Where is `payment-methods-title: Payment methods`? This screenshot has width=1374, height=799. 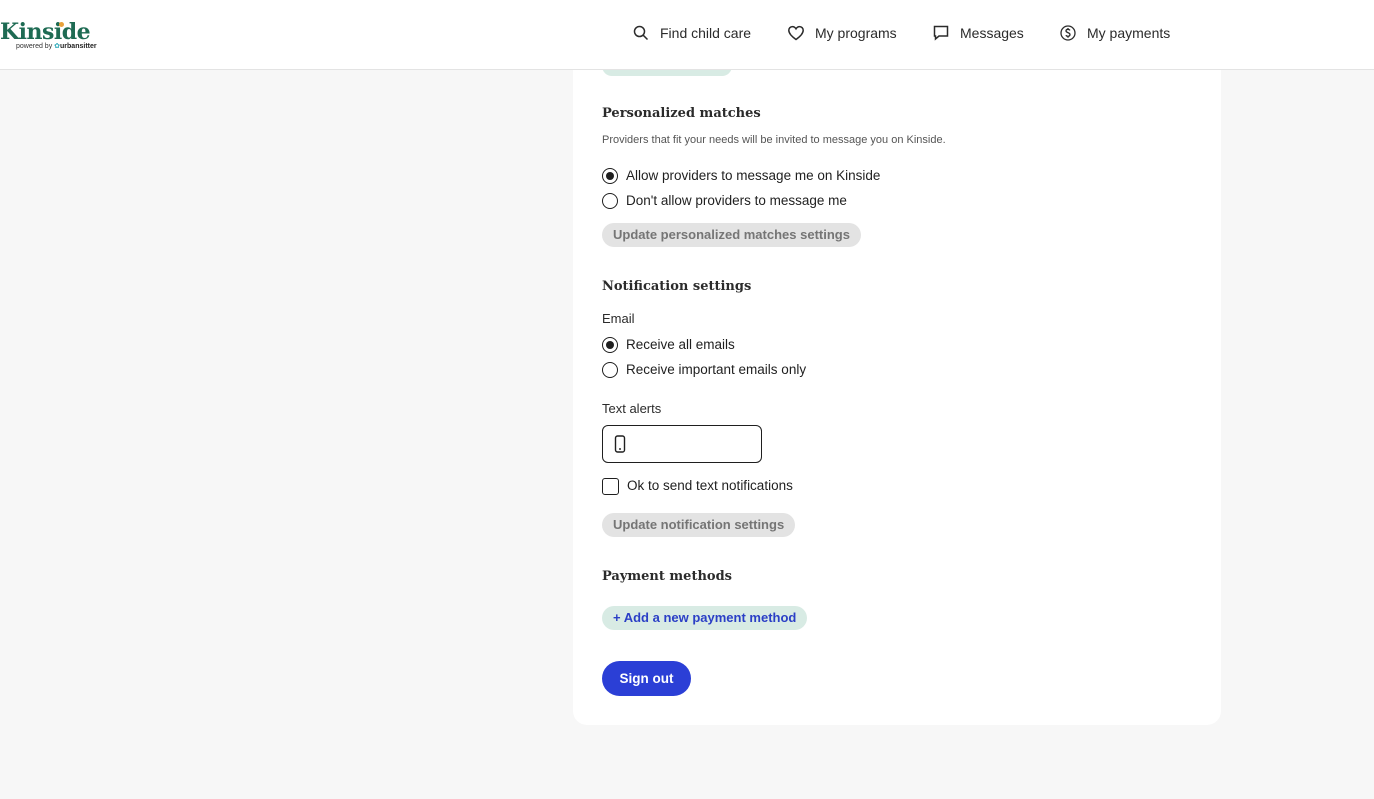 payment-methods-title: Payment methods is located at coordinates (667, 576).